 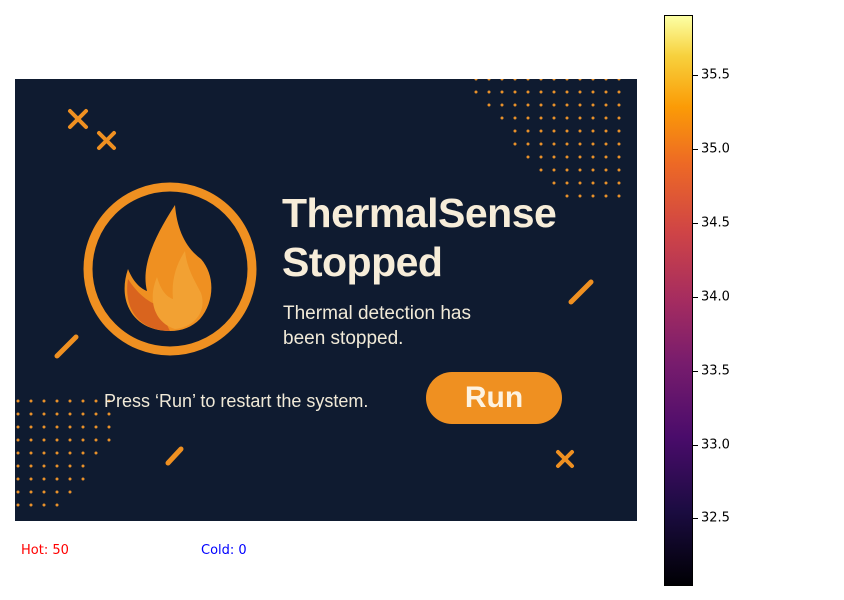 I want to click on colorbar-tick-label: 34.0, so click(x=715, y=297).